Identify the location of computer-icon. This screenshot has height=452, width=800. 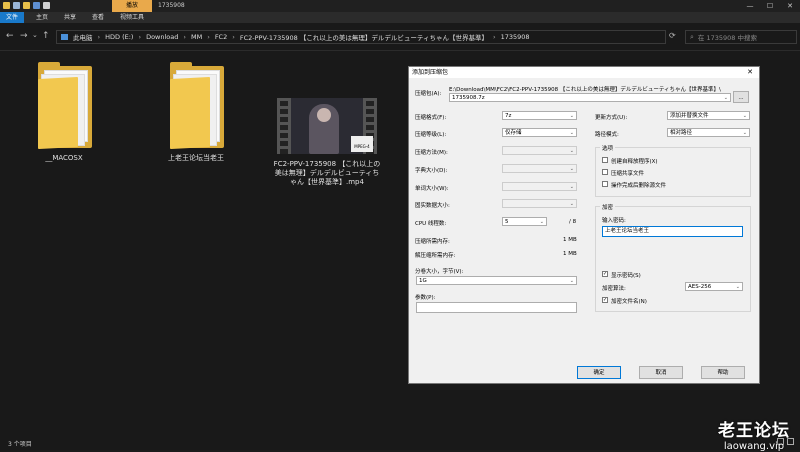
(64, 37).